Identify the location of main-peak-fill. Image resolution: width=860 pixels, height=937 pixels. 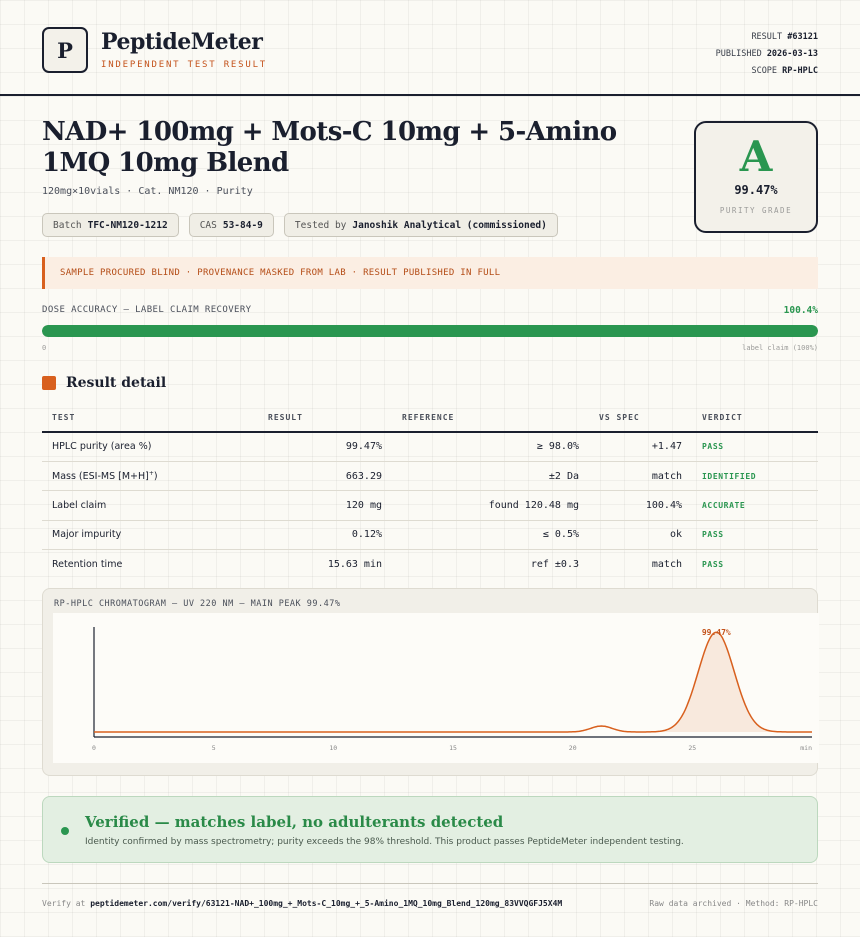
(716, 682).